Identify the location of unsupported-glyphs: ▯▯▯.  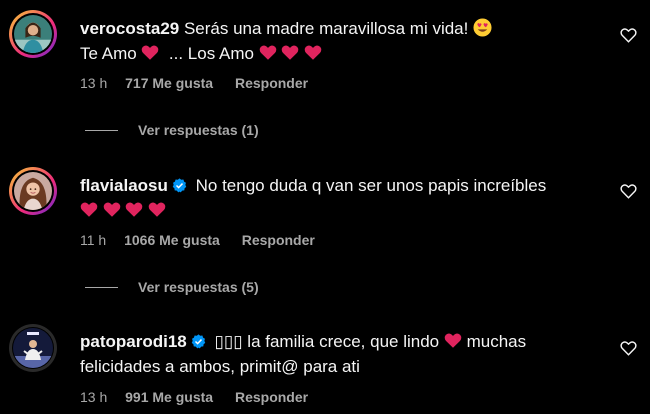
(228, 341).